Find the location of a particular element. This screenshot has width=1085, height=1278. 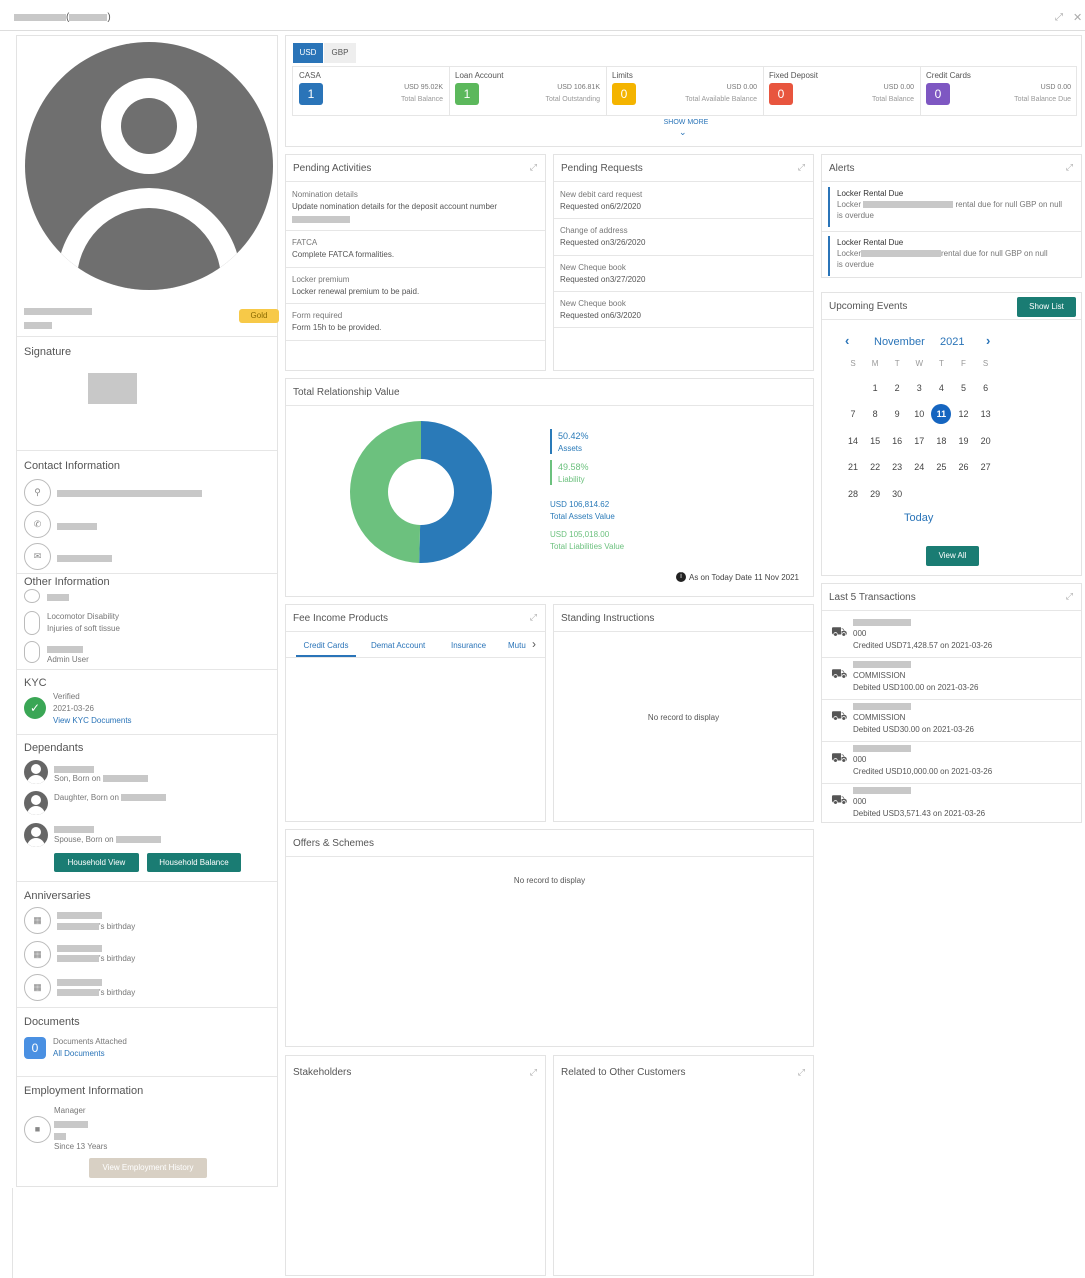

account-card-casa: CASA 1 USD 95.02K Total Balance is located at coordinates (370, 91).